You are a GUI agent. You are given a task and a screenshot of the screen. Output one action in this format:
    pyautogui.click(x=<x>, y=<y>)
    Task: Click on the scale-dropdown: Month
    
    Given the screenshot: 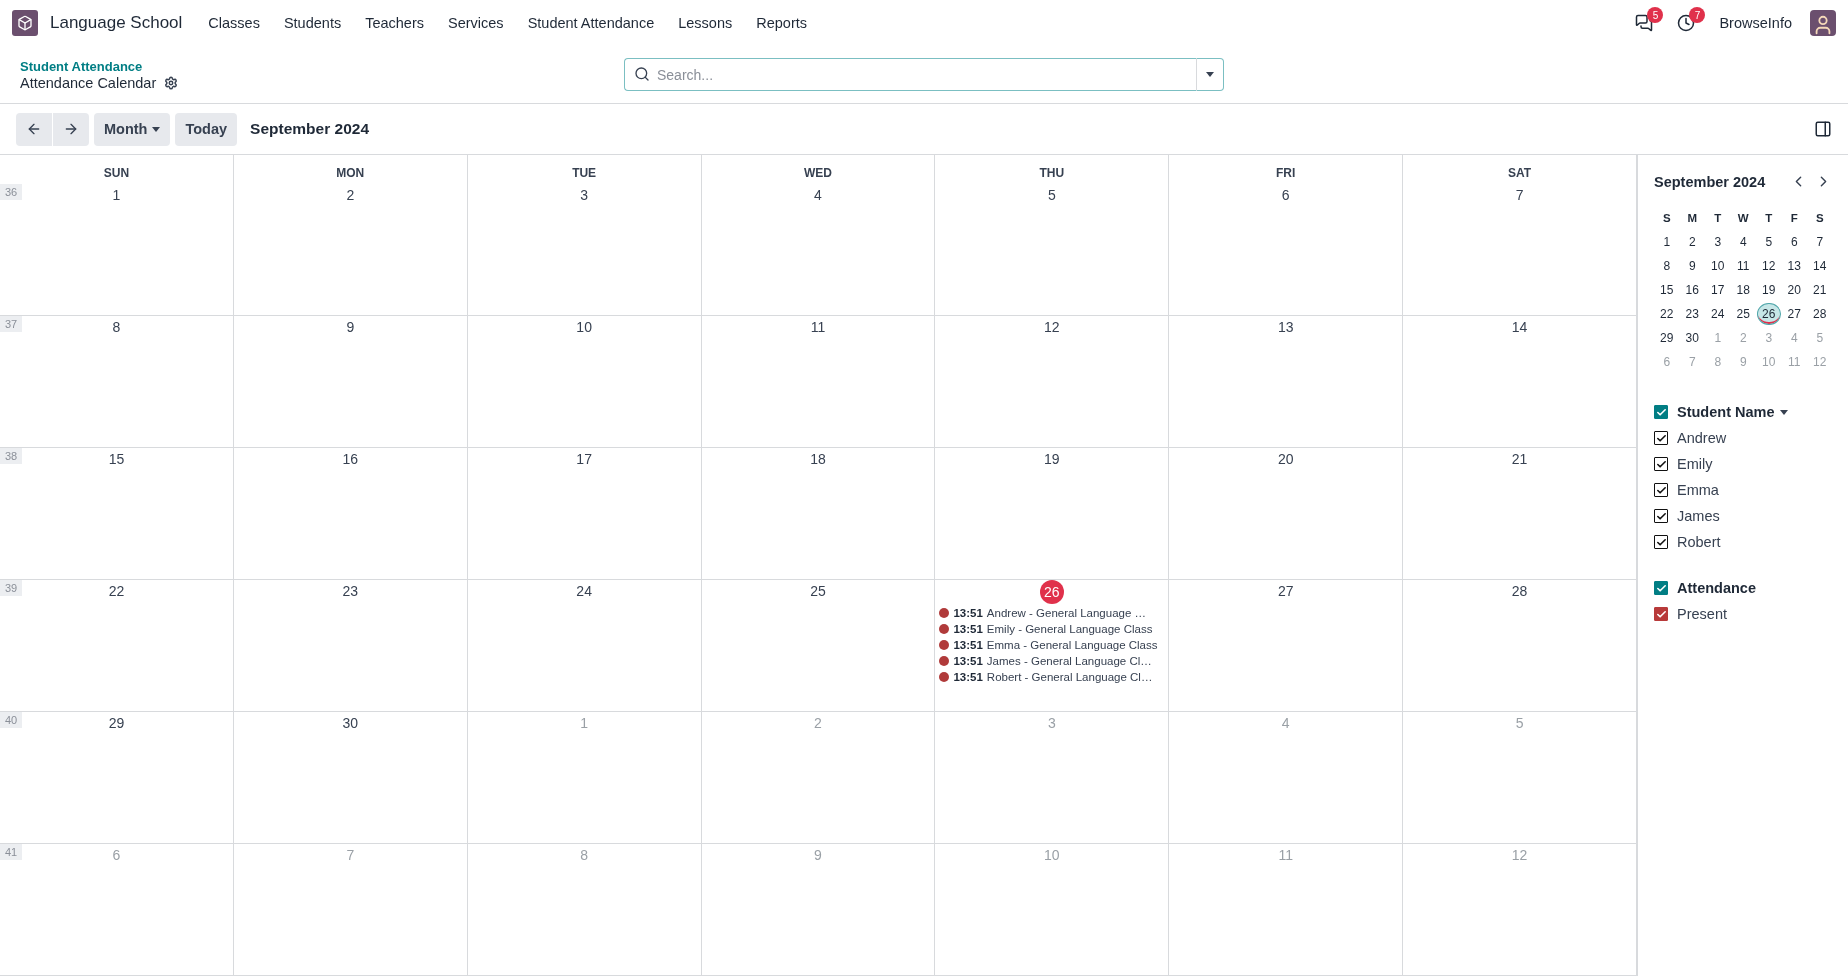 What is the action you would take?
    pyautogui.click(x=132, y=129)
    